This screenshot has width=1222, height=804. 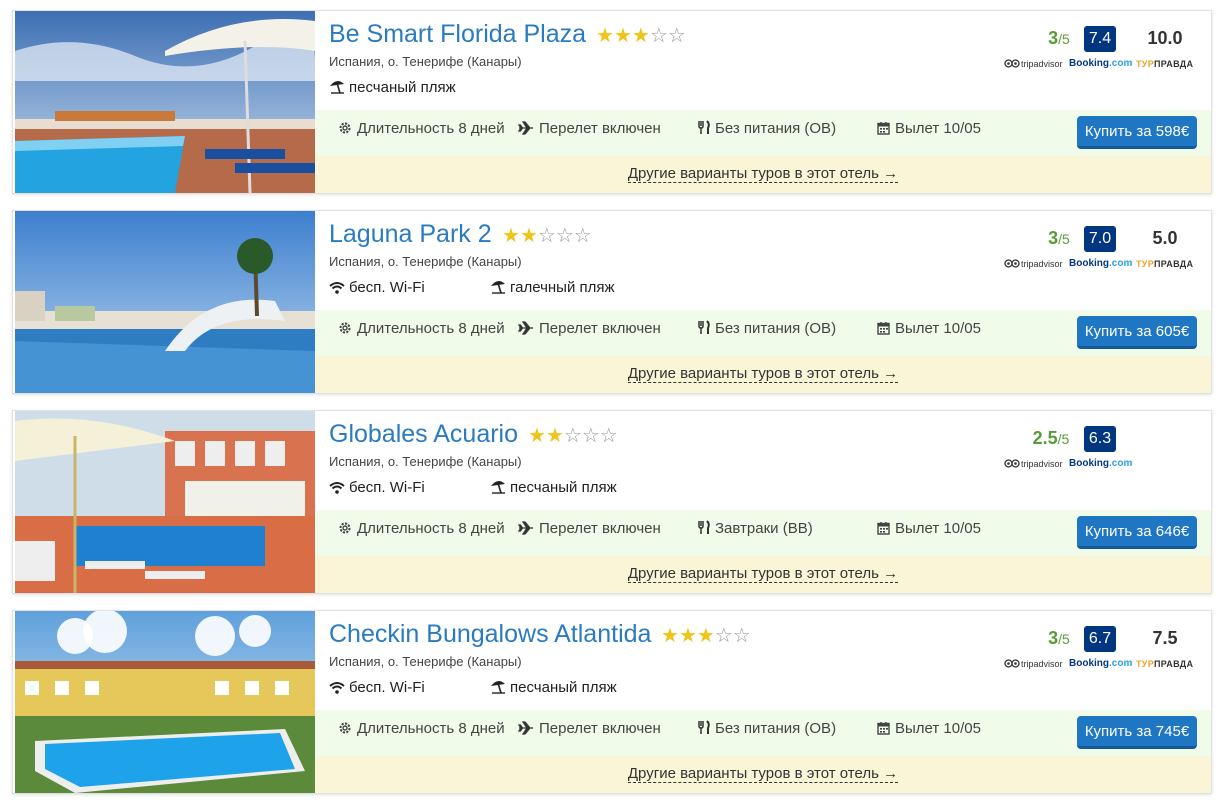 What do you see at coordinates (339, 687) in the screenshot?
I see `wifi-icon` at bounding box center [339, 687].